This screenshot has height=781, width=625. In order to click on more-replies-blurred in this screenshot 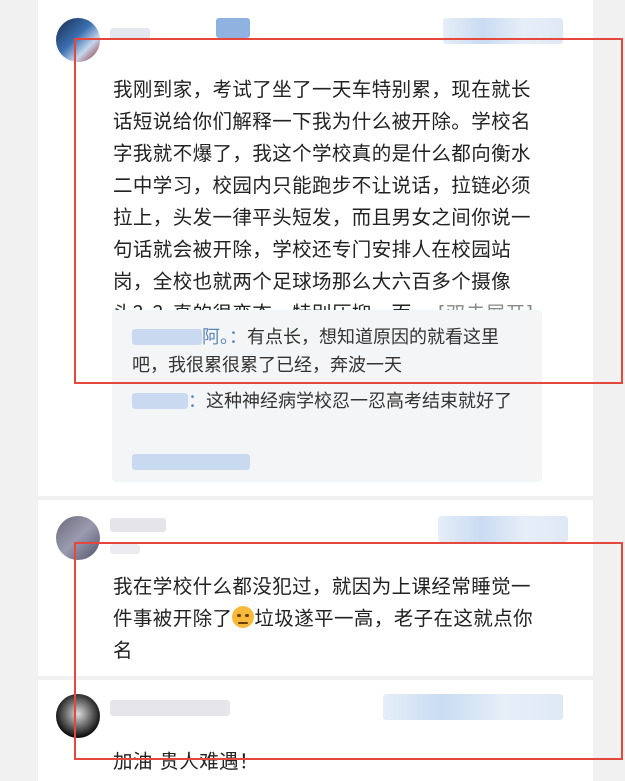, I will do `click(191, 462)`.